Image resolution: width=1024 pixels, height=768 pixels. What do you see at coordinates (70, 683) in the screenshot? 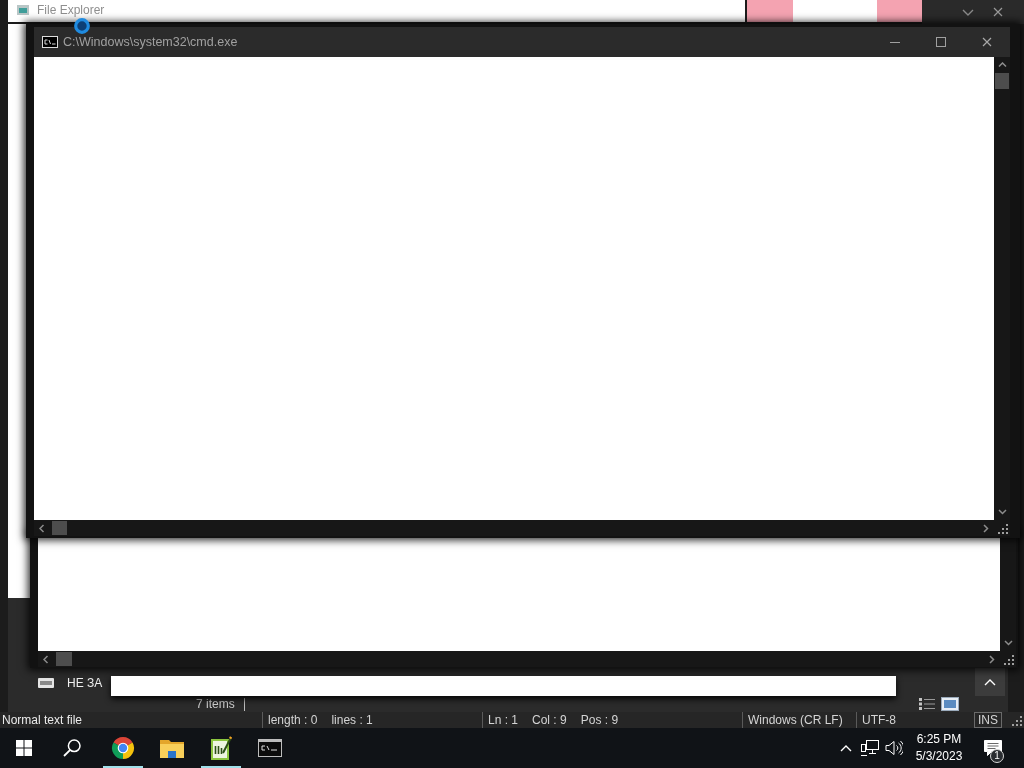
I see `nav-item: НЕ ЗА` at bounding box center [70, 683].